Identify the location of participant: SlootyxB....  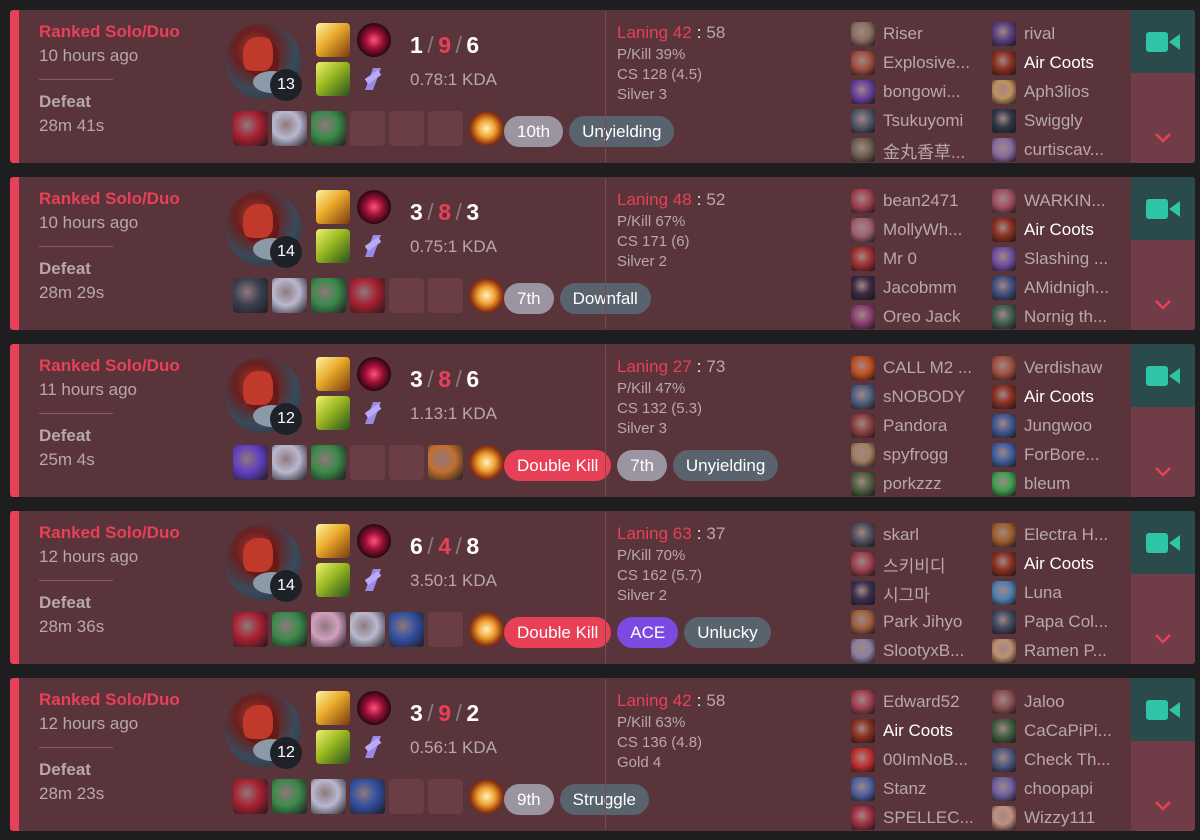
(921, 651).